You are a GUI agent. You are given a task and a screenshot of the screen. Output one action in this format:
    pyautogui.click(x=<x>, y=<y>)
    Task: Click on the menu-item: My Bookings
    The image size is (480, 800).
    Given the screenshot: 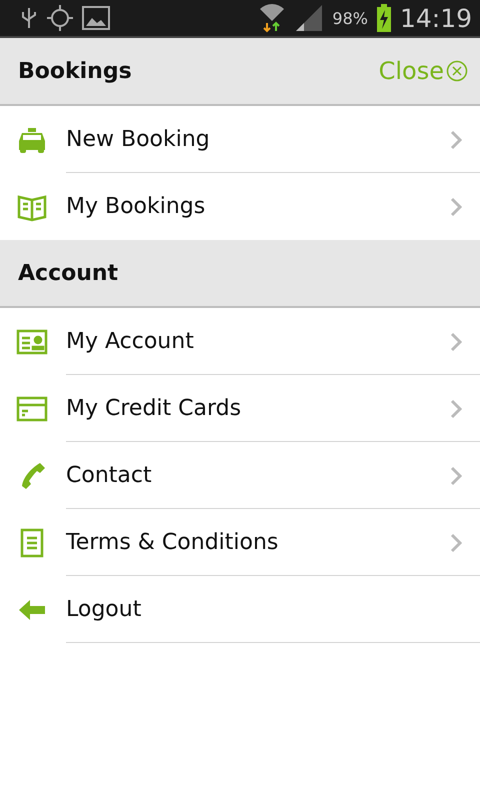 What is the action you would take?
    pyautogui.click(x=240, y=206)
    